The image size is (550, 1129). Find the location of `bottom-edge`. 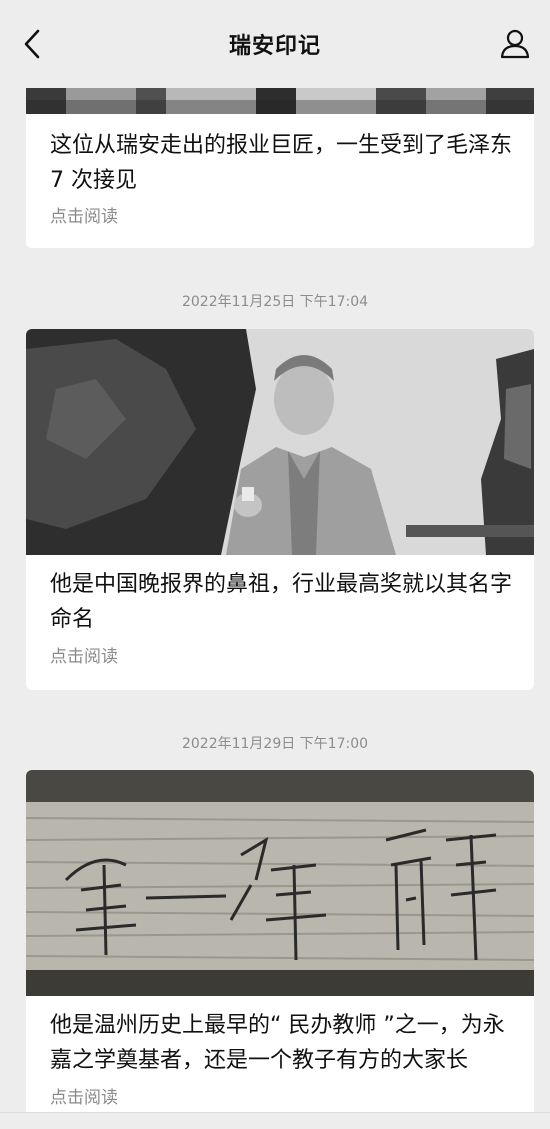

bottom-edge is located at coordinates (275, 1120).